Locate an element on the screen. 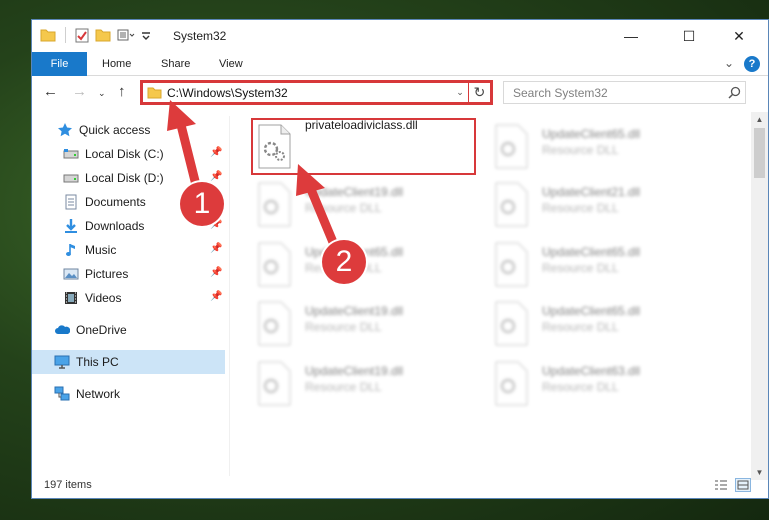 The width and height of the screenshot is (769, 520). scroll-thumb is located at coordinates (759, 153).